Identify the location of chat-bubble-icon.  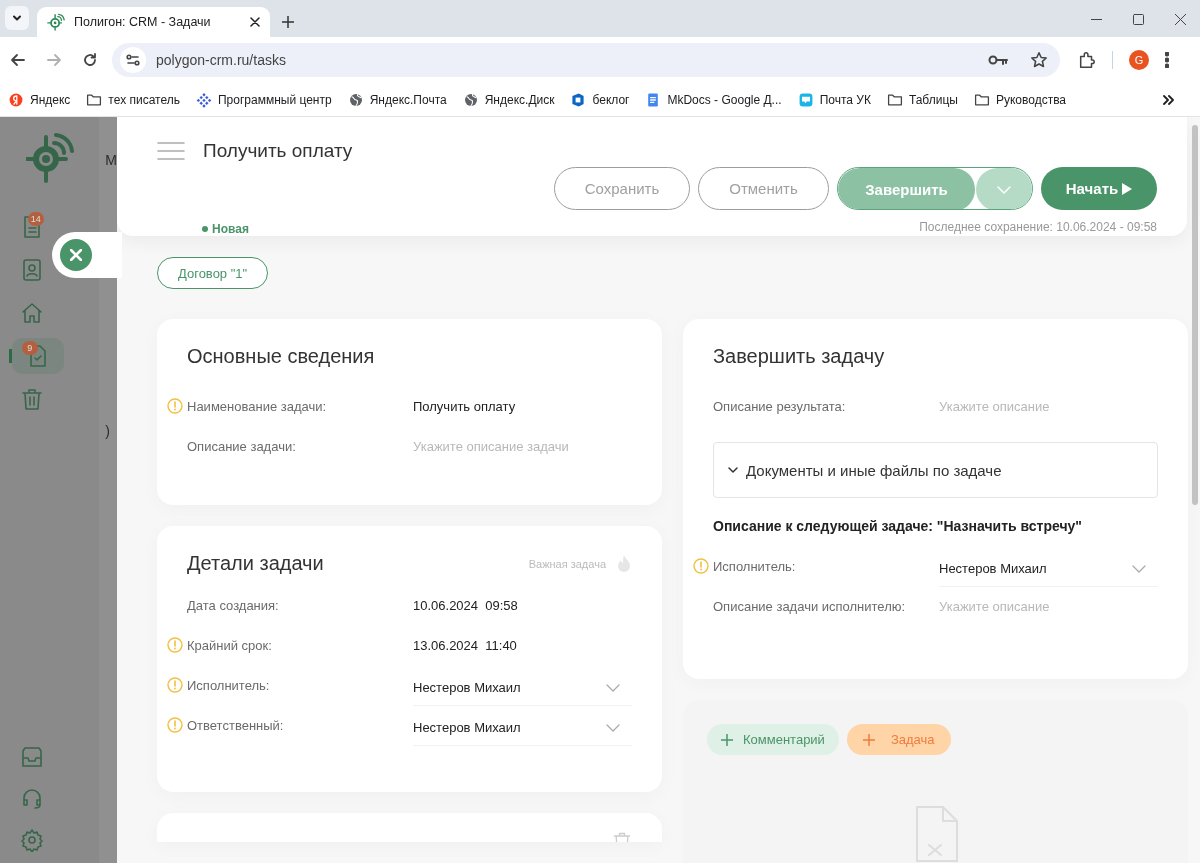
(805, 99).